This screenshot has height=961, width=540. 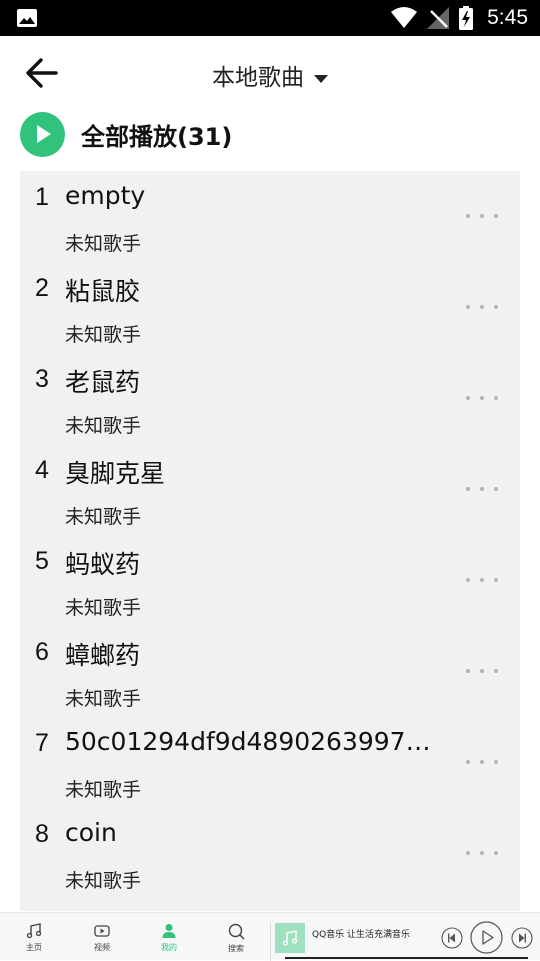 I want to click on status-time: 5:45, so click(x=507, y=17).